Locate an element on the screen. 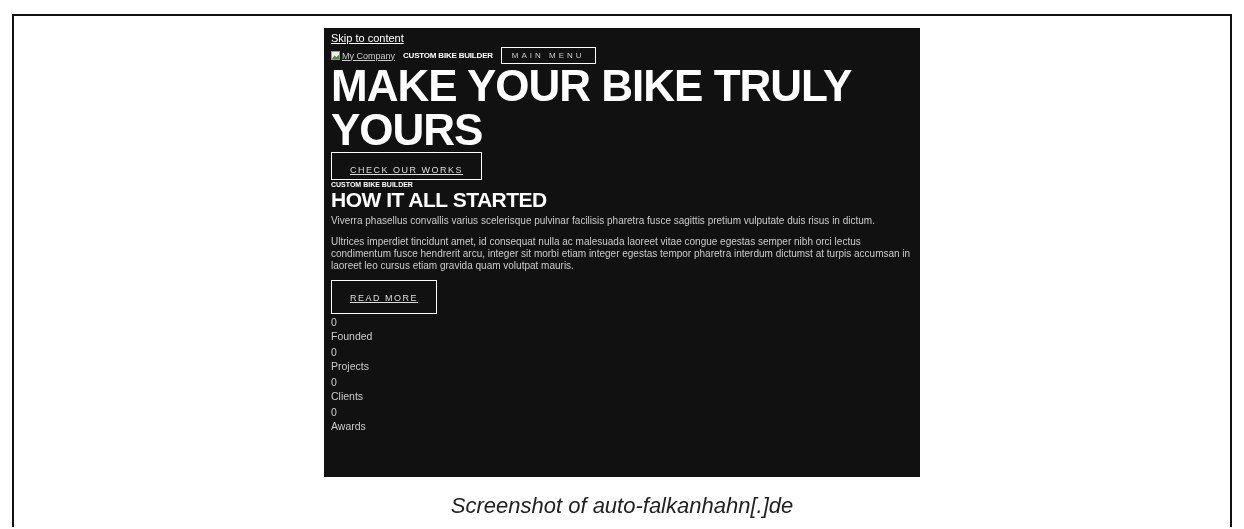 The height and width of the screenshot is (529, 1244). menu-button: MAIN MENU is located at coordinates (548, 55).